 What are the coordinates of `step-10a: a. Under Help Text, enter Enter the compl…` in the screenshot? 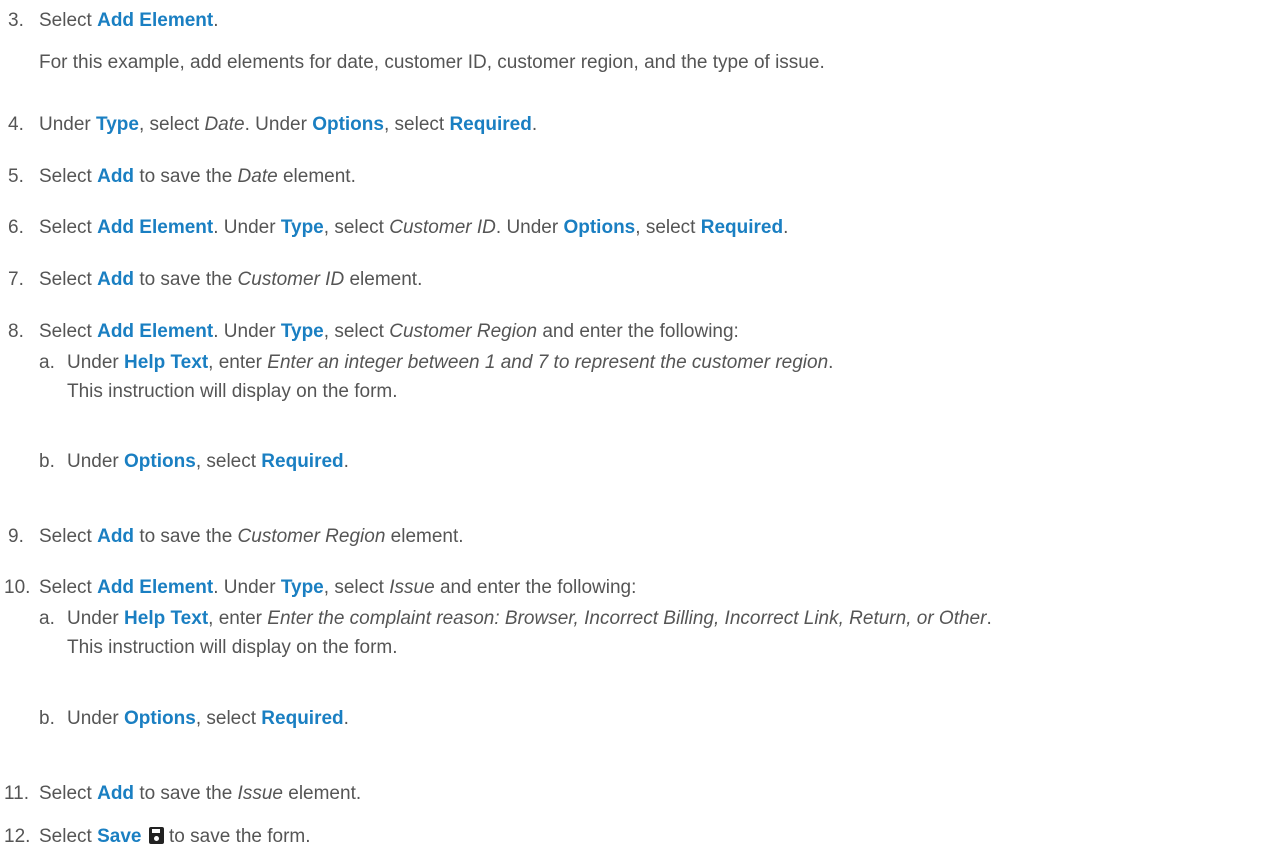 It's located at (515, 618).